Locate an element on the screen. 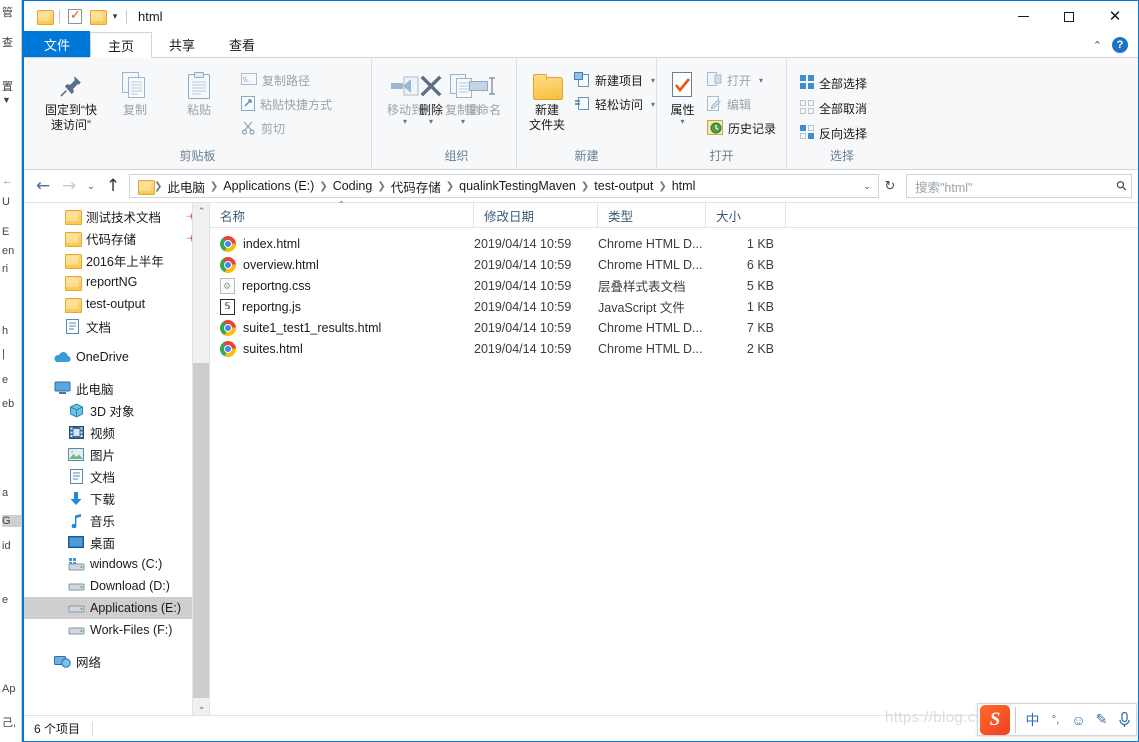  cut-button: 剪切 is located at coordinates (286, 128).